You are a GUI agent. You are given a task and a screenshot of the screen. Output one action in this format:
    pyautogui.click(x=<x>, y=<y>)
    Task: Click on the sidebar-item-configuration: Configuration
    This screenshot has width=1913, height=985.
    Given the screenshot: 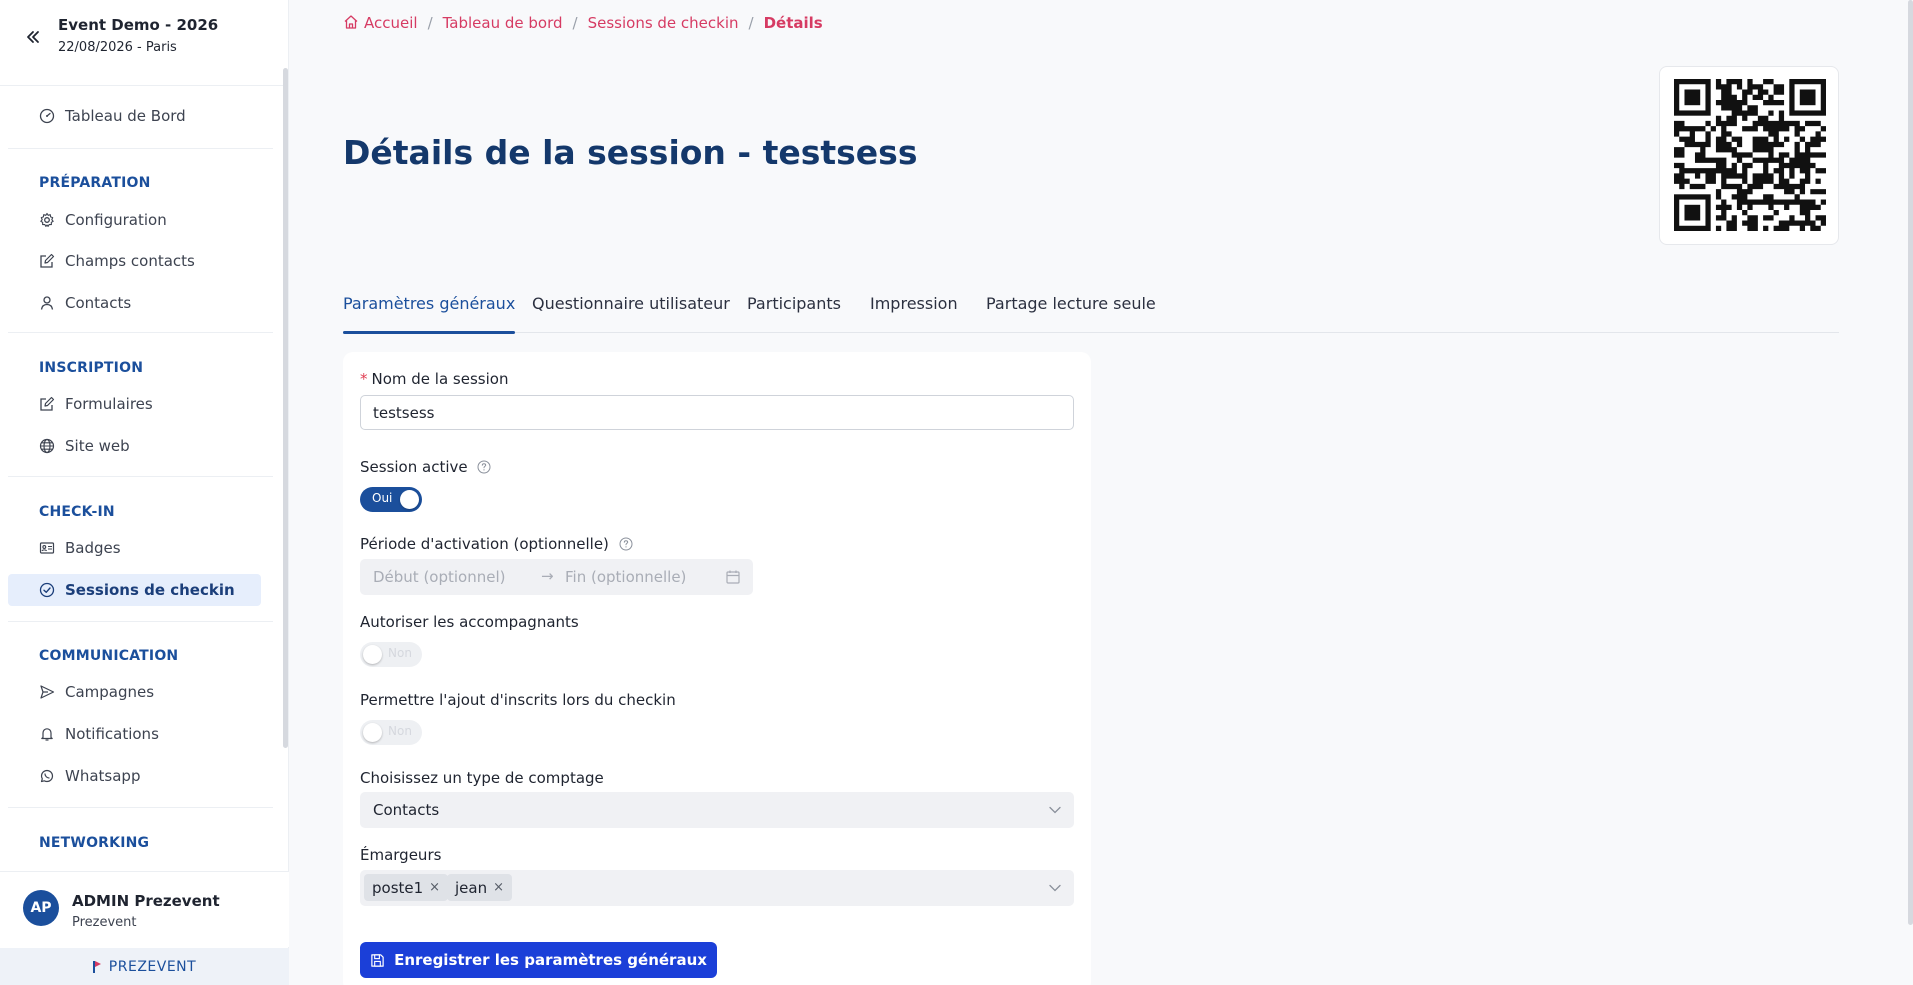 What is the action you would take?
    pyautogui.click(x=134, y=220)
    